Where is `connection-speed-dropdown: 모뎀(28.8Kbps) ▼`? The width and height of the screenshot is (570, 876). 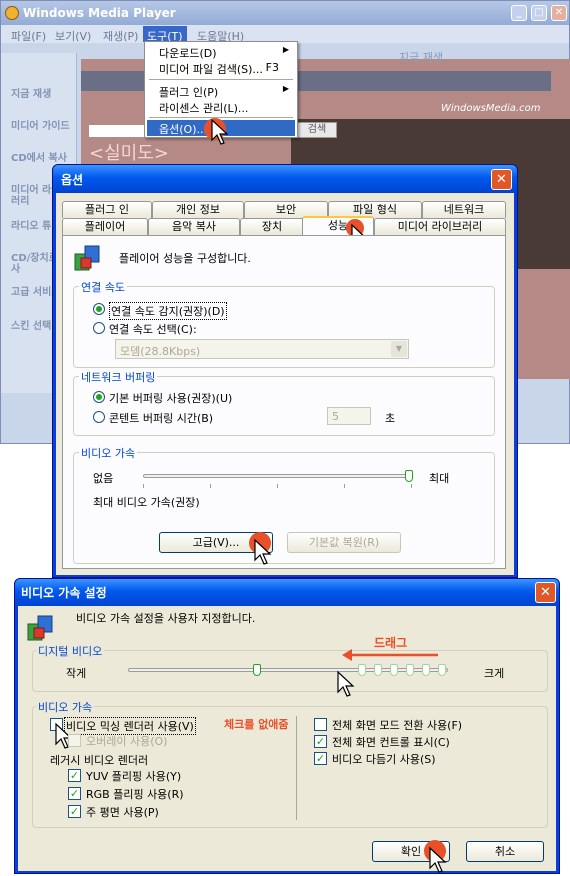 connection-speed-dropdown: 모뎀(28.8Kbps) ▼ is located at coordinates (262, 349).